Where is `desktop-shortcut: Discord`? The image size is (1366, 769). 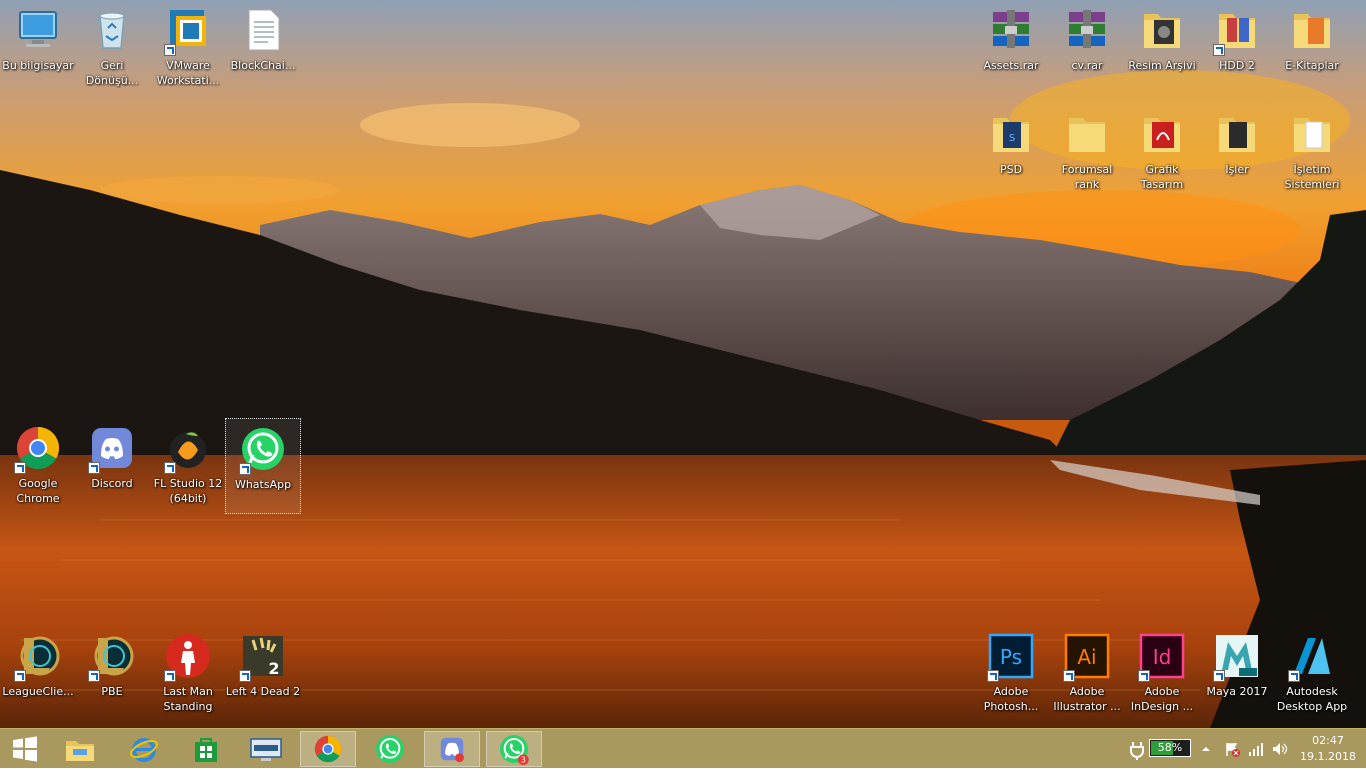 desktop-shortcut: Discord is located at coordinates (112, 466).